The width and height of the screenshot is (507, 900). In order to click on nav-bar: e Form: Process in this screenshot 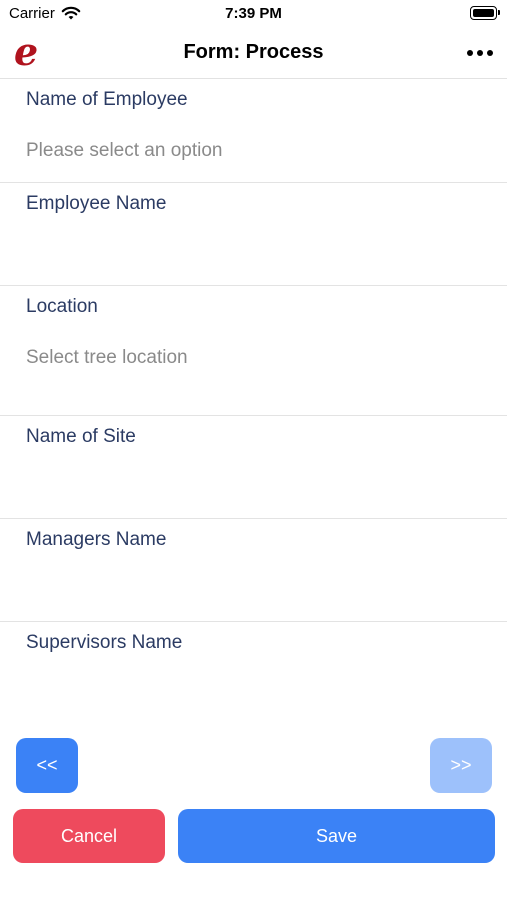, I will do `click(253, 53)`.